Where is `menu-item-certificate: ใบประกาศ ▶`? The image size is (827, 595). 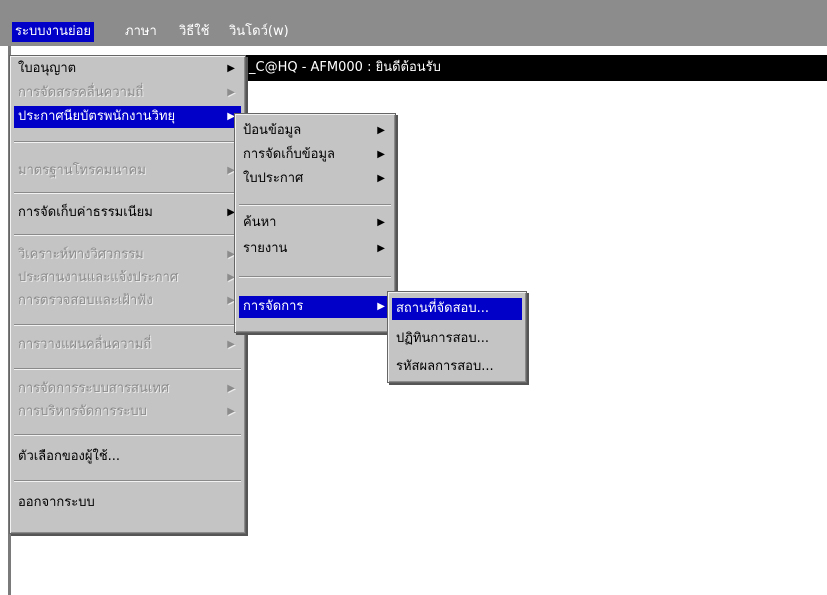 menu-item-certificate: ใบประกาศ ▶ is located at coordinates (315, 179).